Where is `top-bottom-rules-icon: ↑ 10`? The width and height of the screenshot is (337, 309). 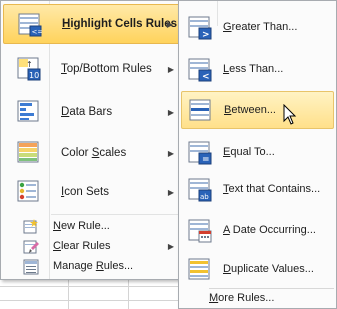
top-bottom-rules-icon: ↑ 10 is located at coordinates (29, 69).